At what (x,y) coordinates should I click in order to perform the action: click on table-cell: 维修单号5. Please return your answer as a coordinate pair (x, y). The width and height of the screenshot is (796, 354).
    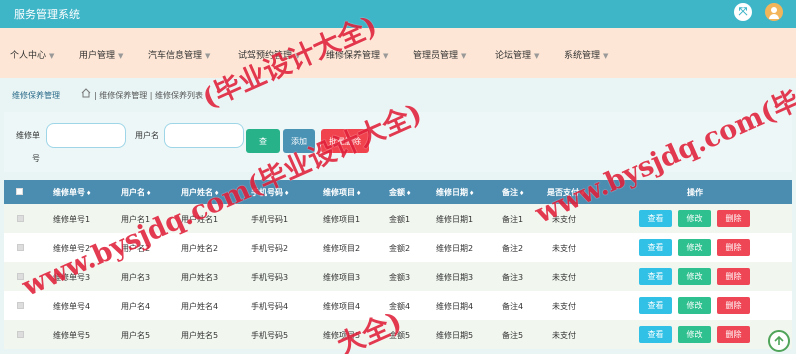
    Looking at the image, I should click on (72, 335).